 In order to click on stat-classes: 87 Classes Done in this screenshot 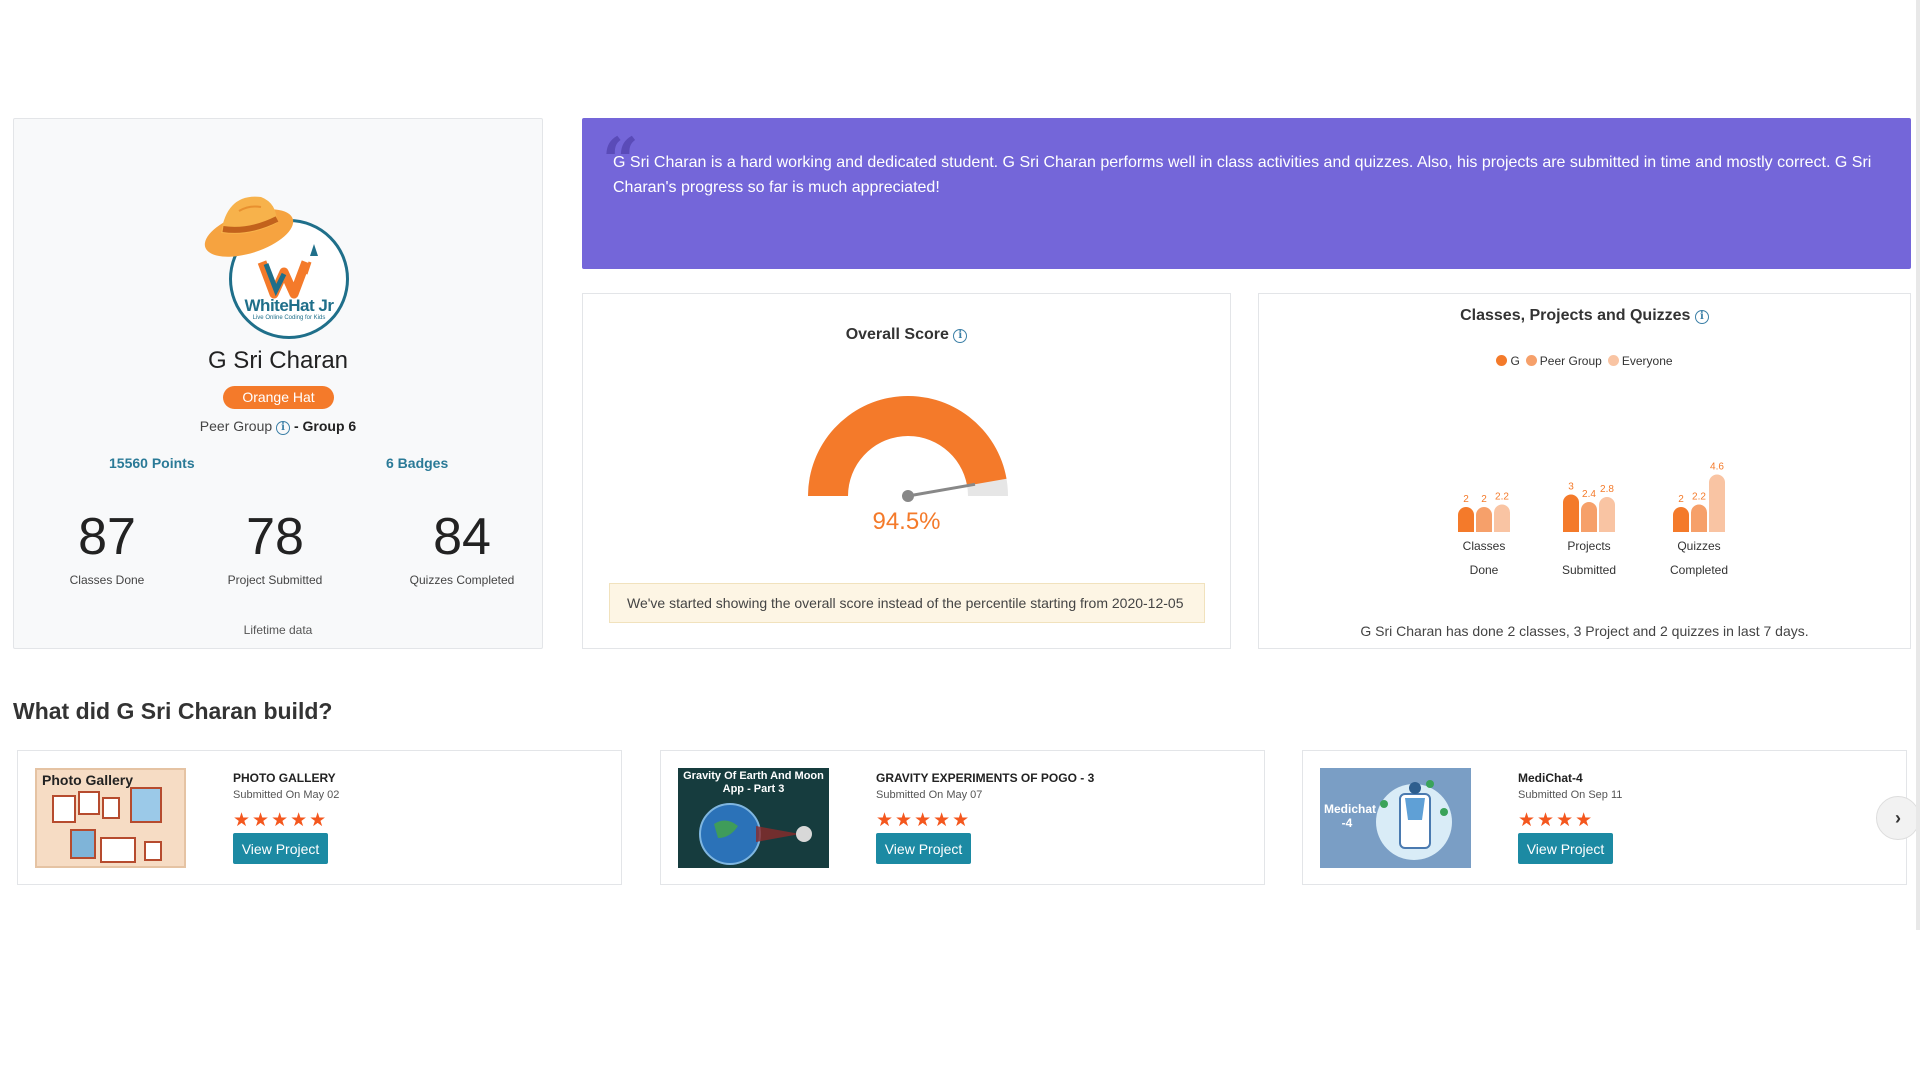, I will do `click(107, 547)`.